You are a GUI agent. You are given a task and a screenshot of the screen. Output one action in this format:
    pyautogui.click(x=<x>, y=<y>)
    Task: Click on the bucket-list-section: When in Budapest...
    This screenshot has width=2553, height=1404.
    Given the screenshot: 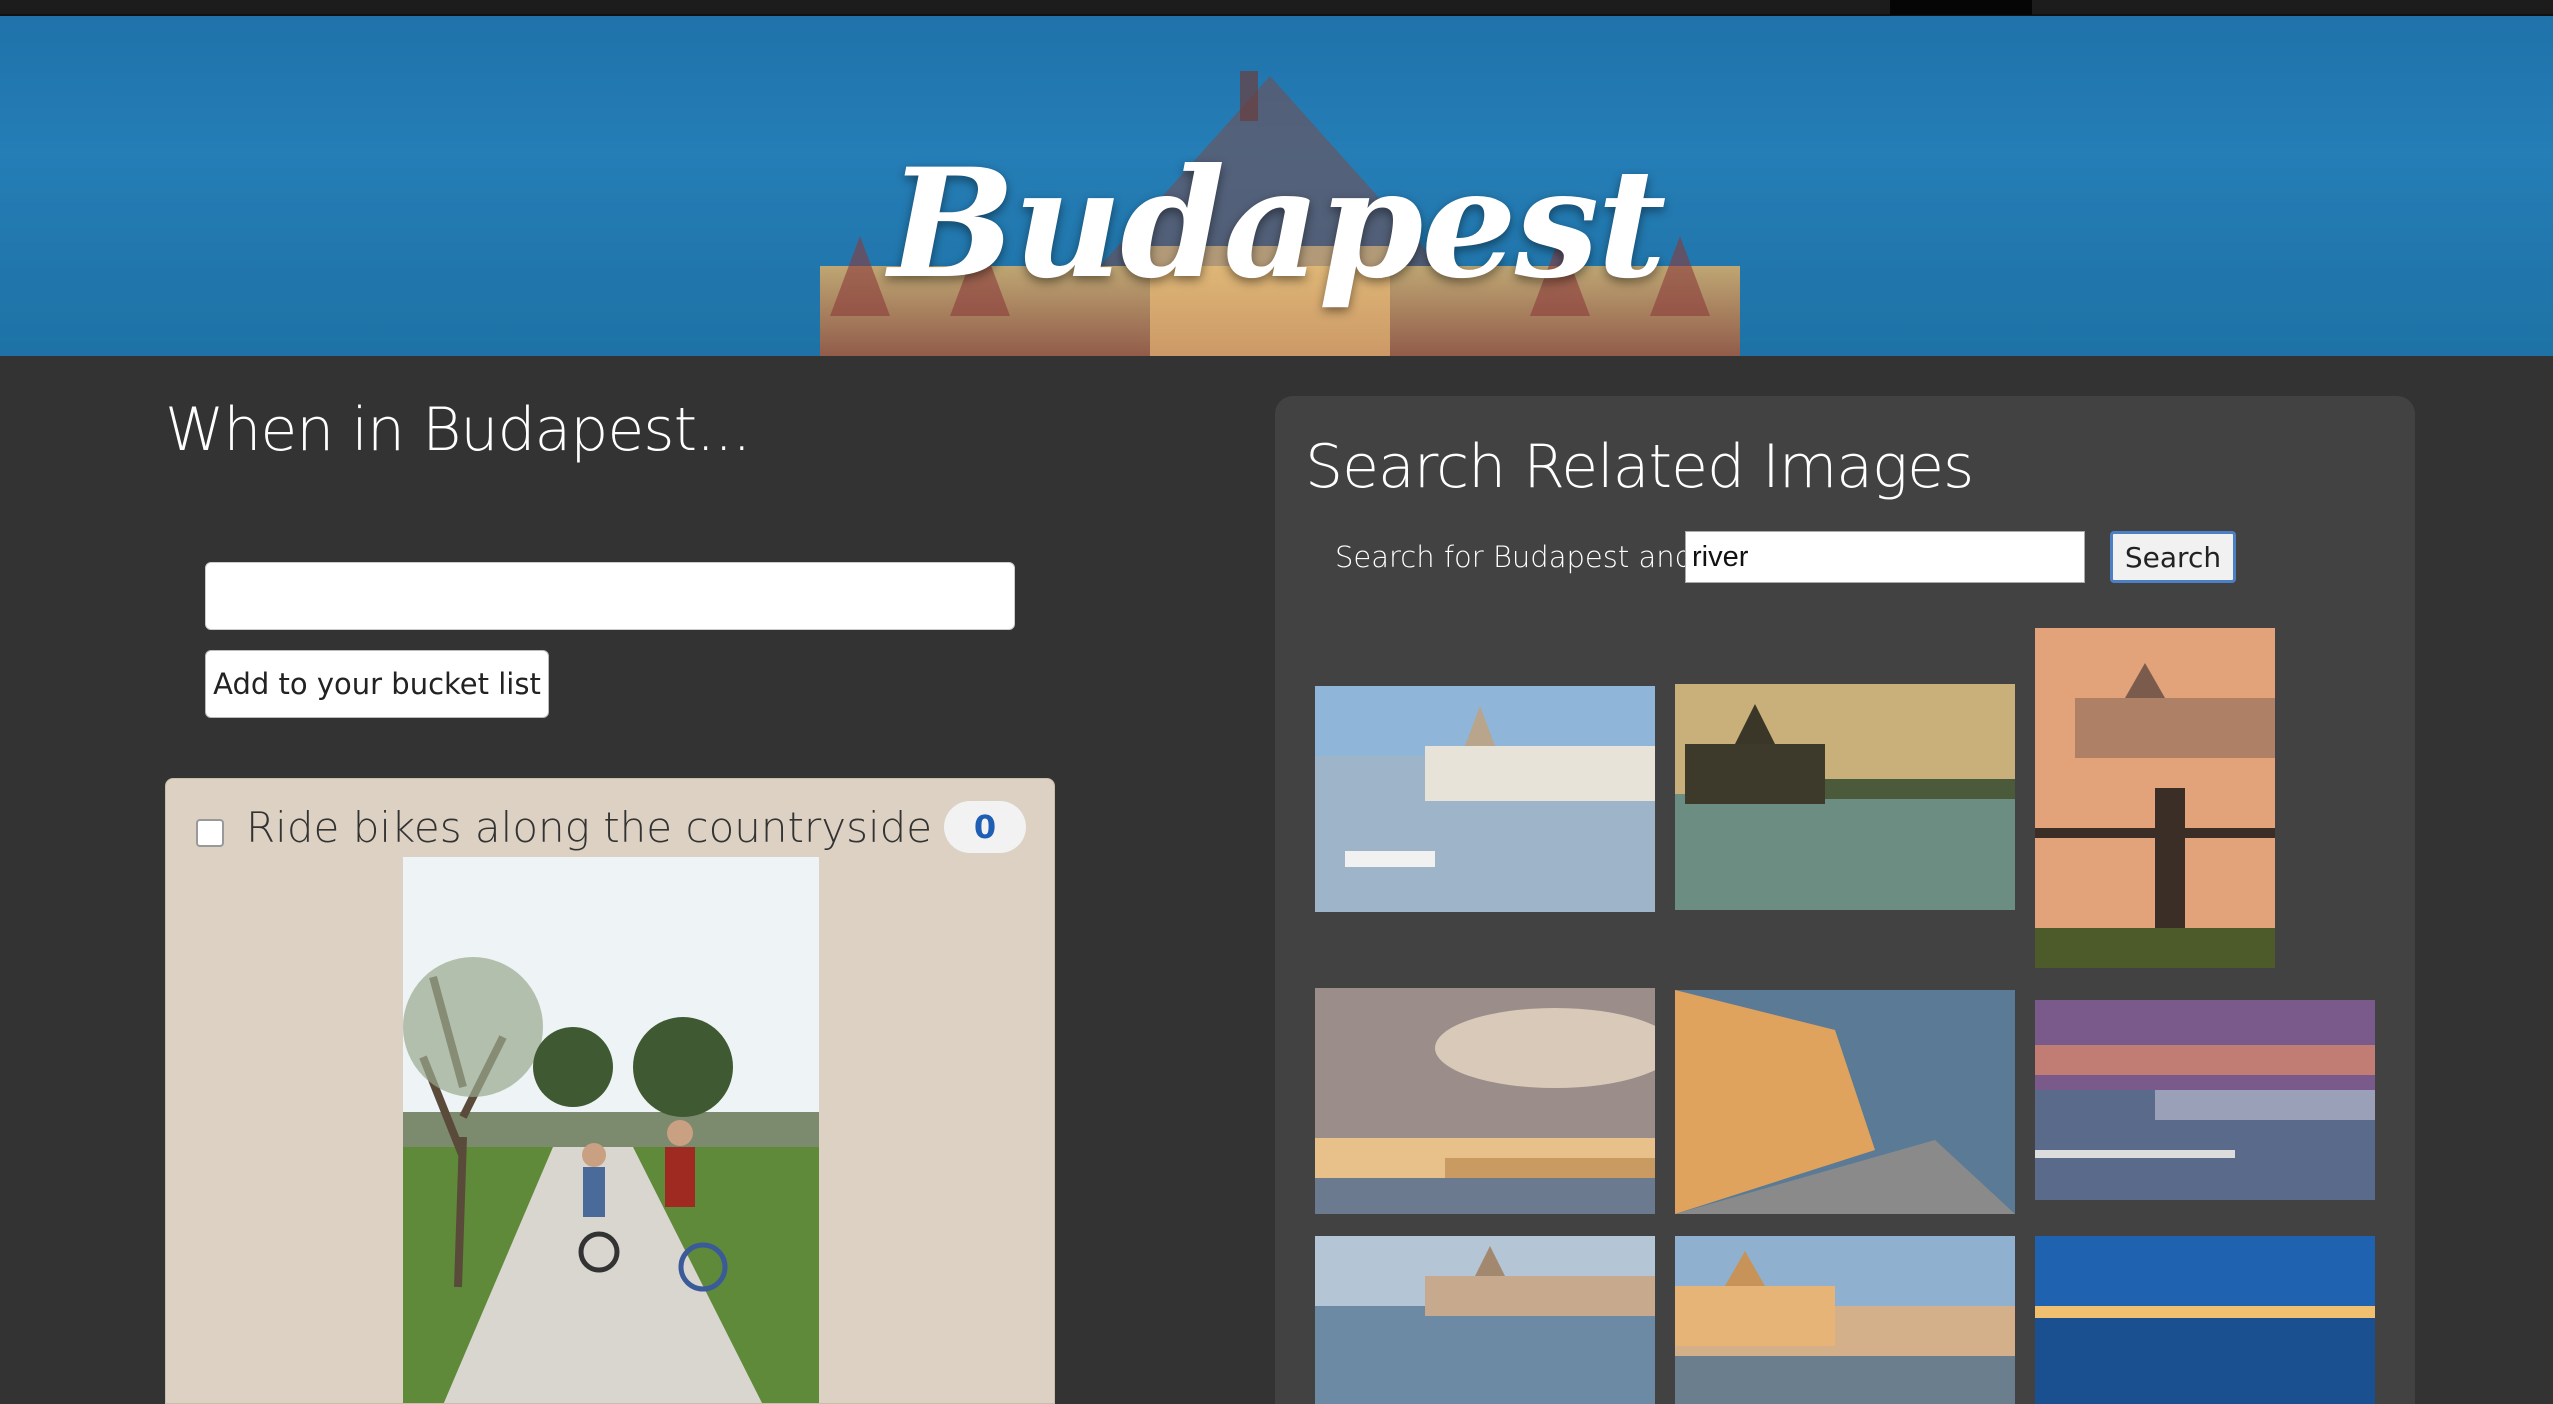 What is the action you would take?
    pyautogui.click(x=615, y=430)
    